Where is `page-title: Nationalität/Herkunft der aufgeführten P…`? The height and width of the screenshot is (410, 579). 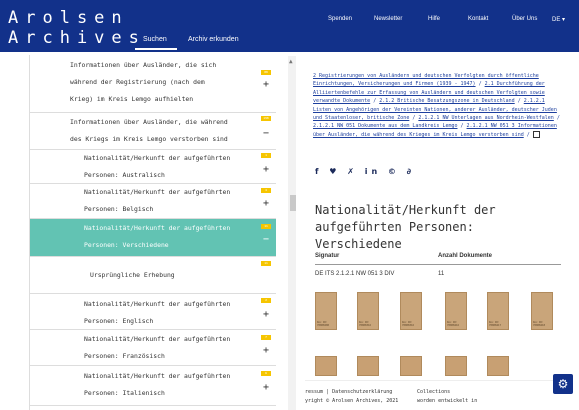 page-title: Nationalität/Herkunft der aufgeführten P… is located at coordinates (405, 227).